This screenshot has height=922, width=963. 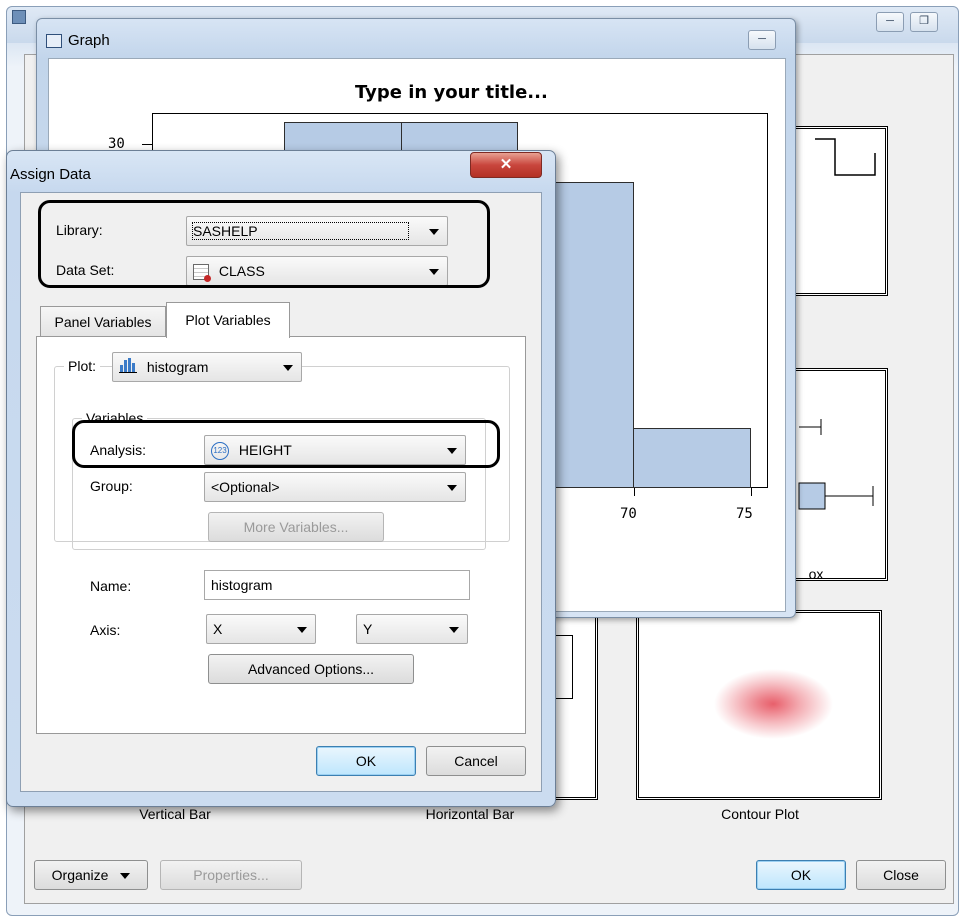 What do you see at coordinates (335, 487) in the screenshot?
I see `group-select: <Optional>` at bounding box center [335, 487].